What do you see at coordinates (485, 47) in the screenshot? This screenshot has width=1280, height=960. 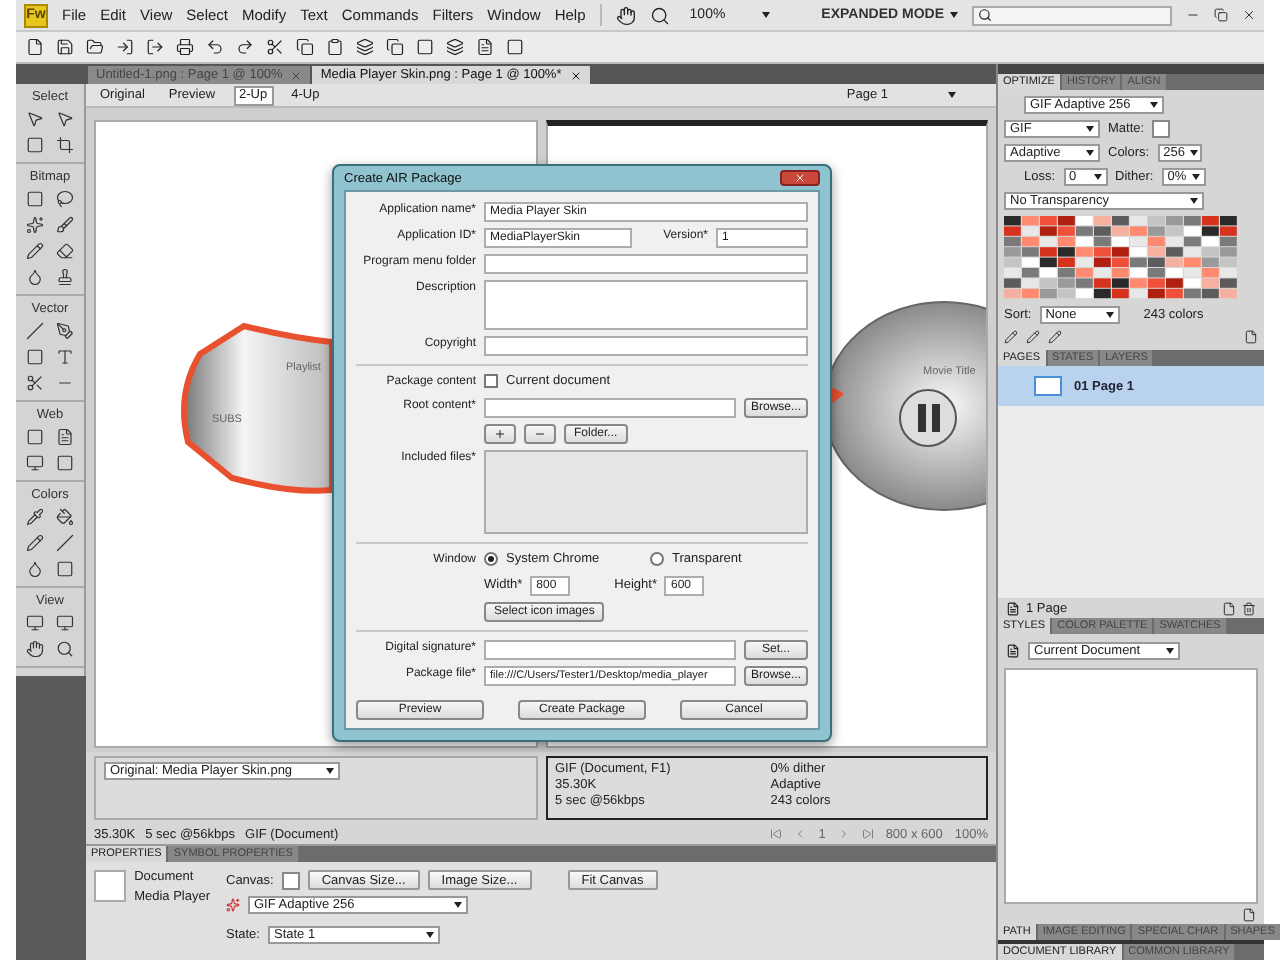 I see `document-icon` at bounding box center [485, 47].